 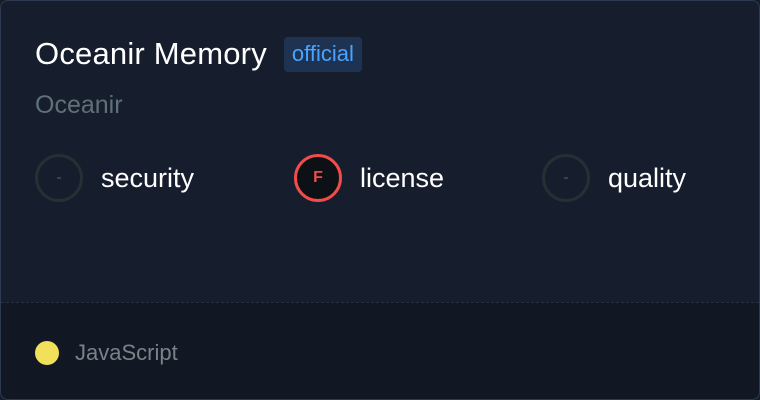 I want to click on card-title: Oceanir Memory, so click(x=151, y=54).